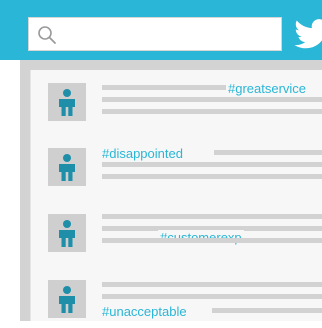 The width and height of the screenshot is (322, 328). What do you see at coordinates (144, 311) in the screenshot?
I see `hashtag-label: #unacceptable` at bounding box center [144, 311].